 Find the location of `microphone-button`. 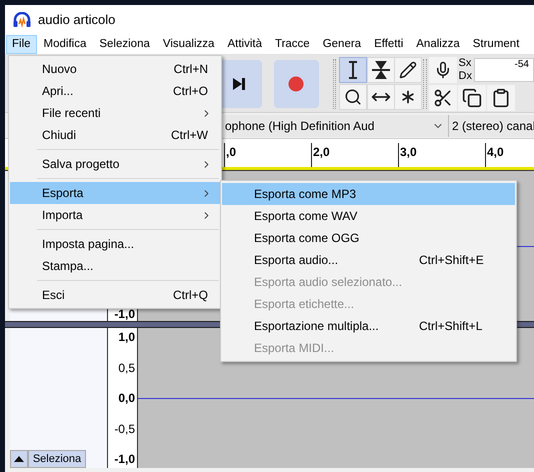

microphone-button is located at coordinates (442, 69).